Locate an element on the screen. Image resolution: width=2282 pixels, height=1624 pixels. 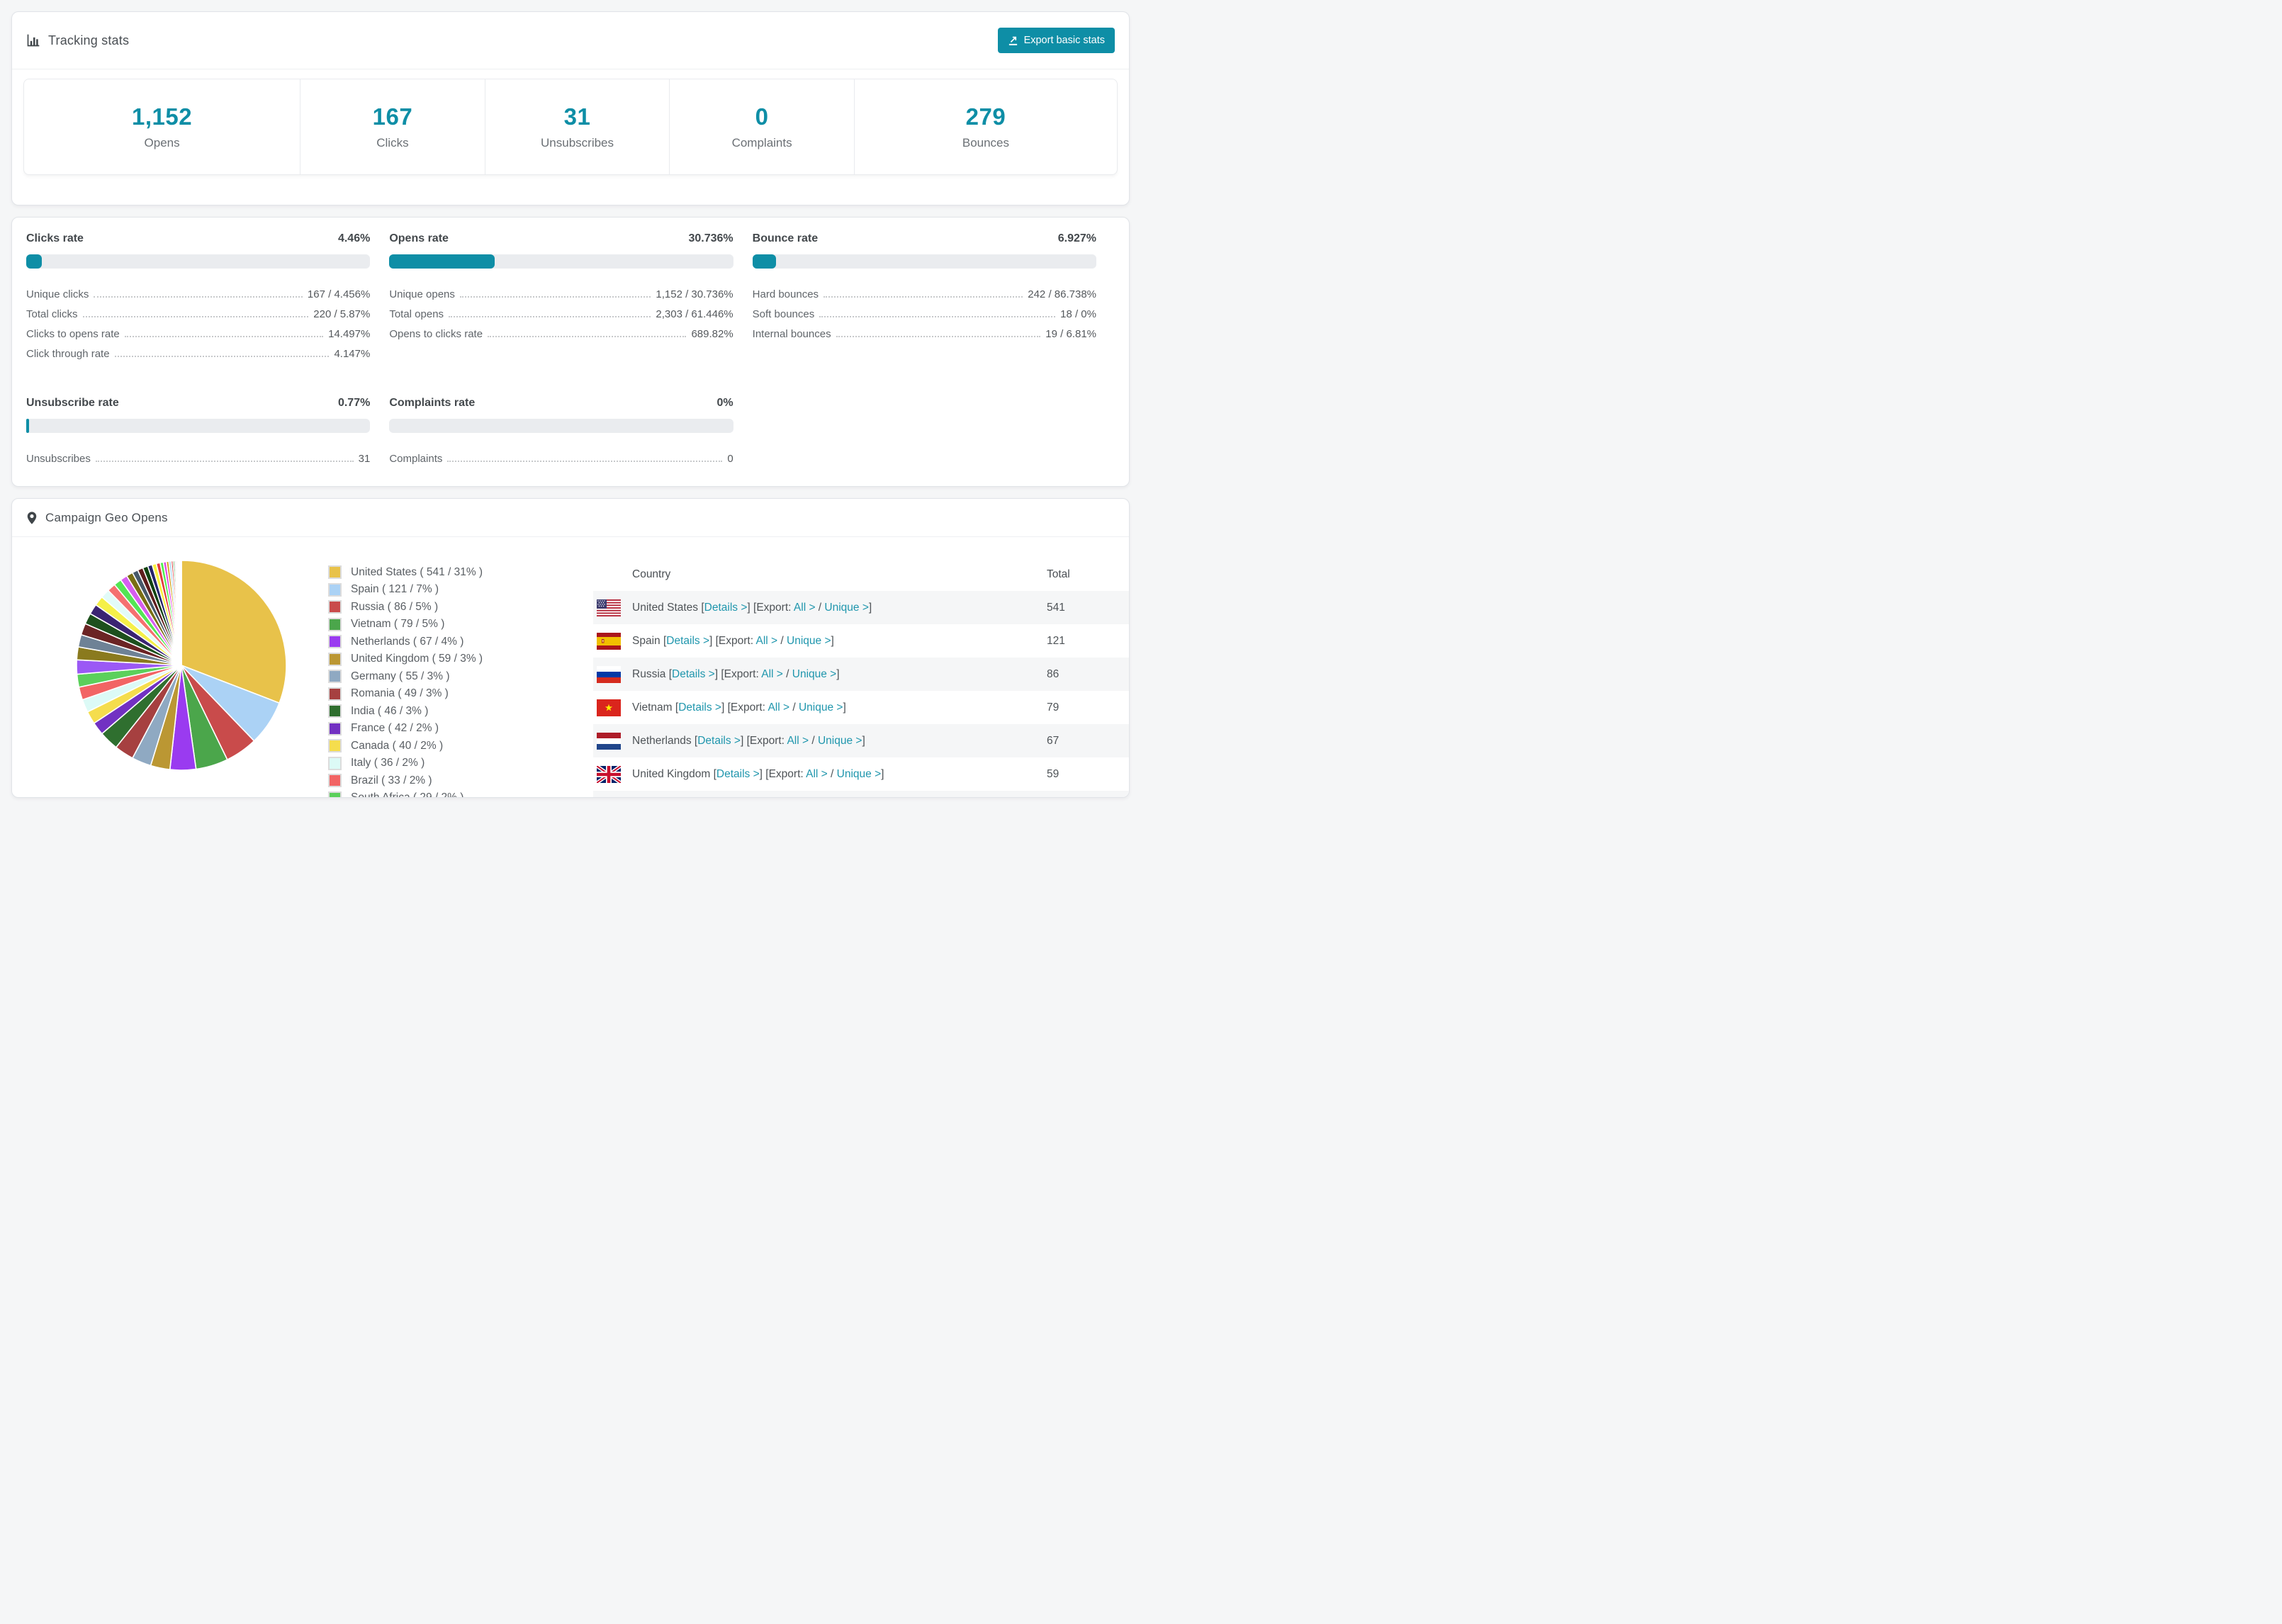
rate-detail-label: Opens to clicks rate is located at coordinates (436, 334).